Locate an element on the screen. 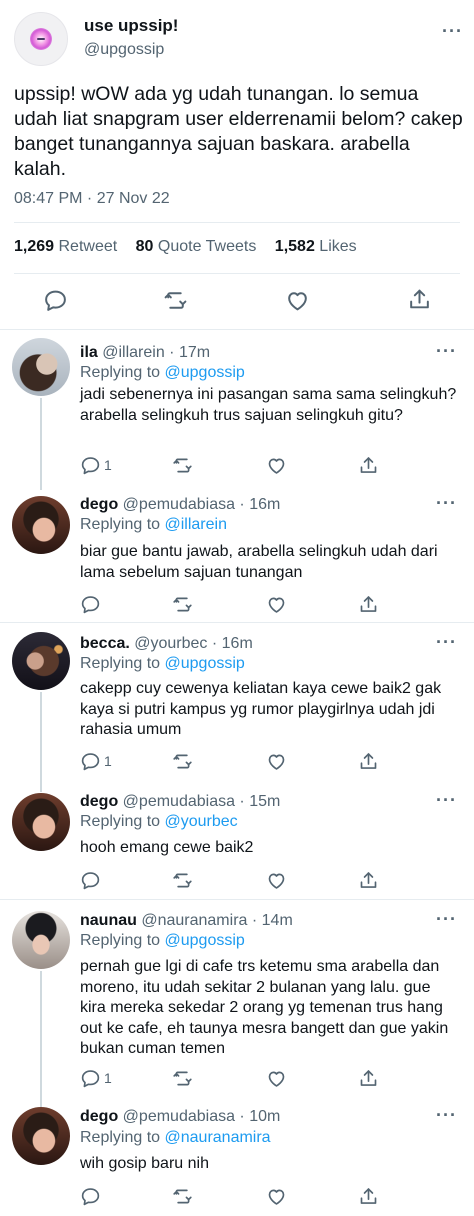 This screenshot has width=474, height=1216. reply-author-name: naunau is located at coordinates (108, 920).